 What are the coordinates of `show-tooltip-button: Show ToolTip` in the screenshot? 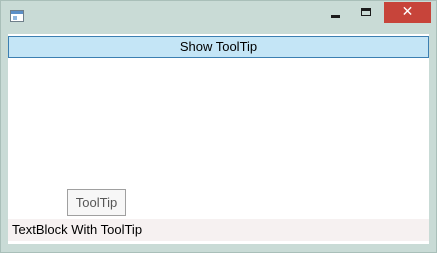 It's located at (218, 47).